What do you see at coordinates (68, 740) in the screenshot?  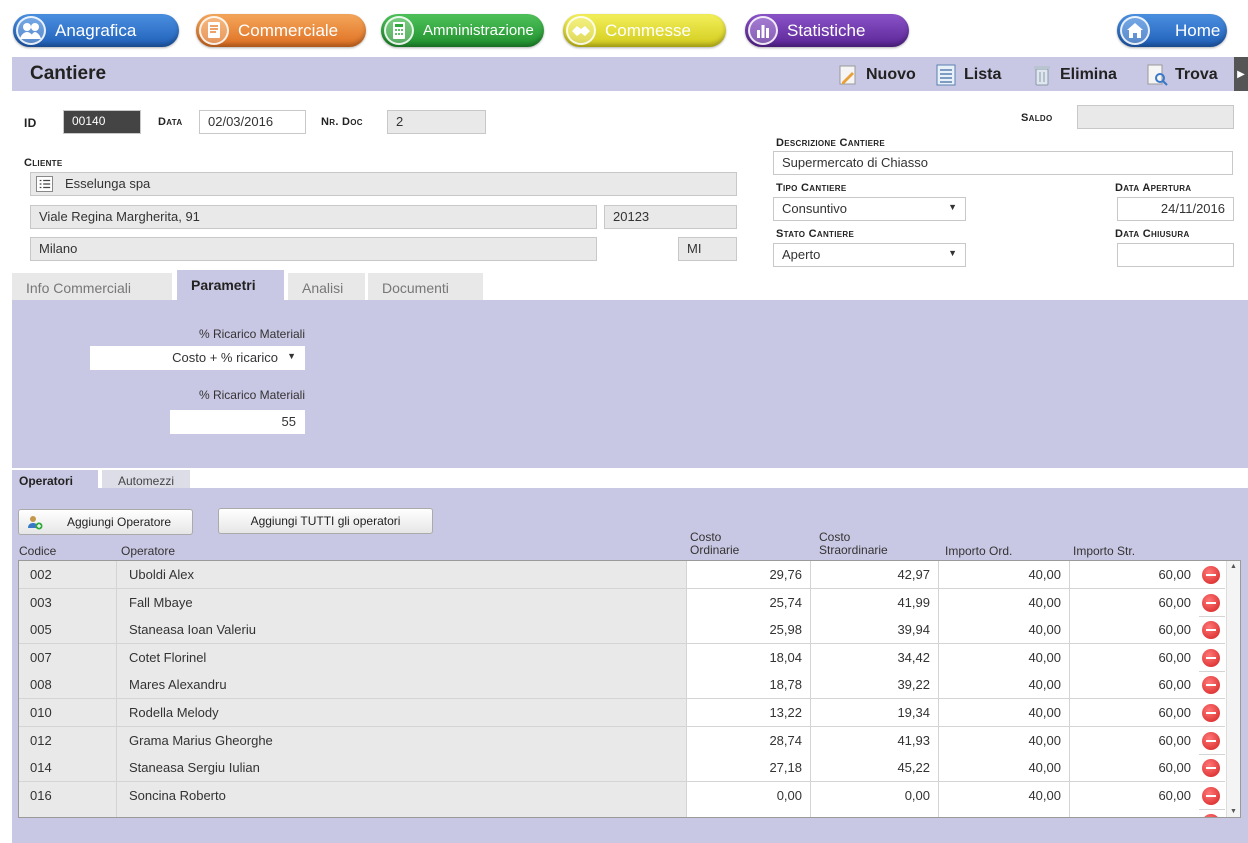 I see `cell-codice: 012` at bounding box center [68, 740].